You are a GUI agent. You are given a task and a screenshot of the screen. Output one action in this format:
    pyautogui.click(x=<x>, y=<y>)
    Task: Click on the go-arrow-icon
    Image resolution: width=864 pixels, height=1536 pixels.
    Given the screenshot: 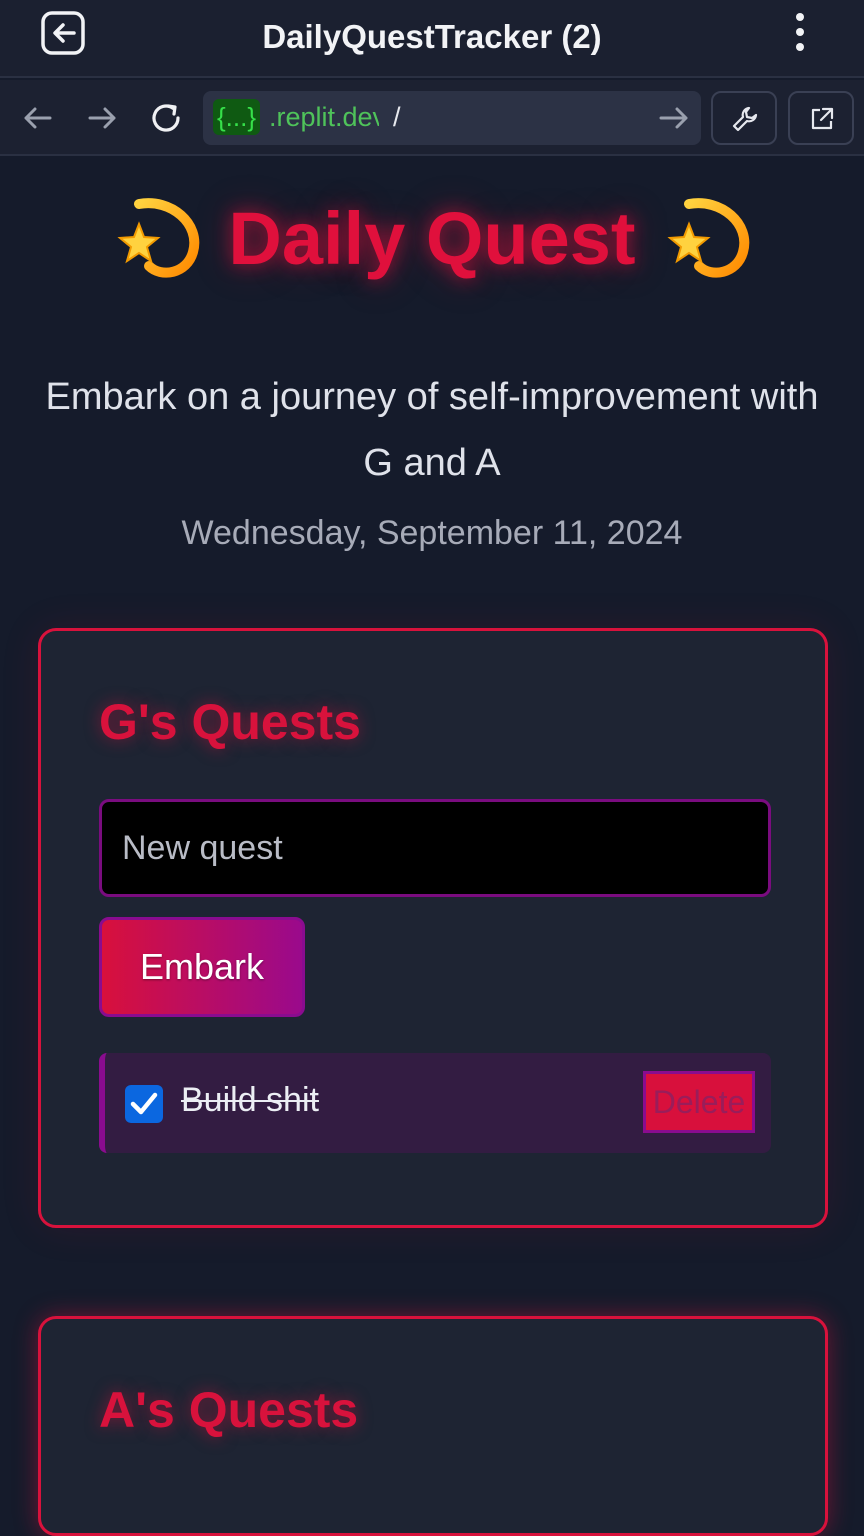 What is the action you would take?
    pyautogui.click(x=674, y=118)
    